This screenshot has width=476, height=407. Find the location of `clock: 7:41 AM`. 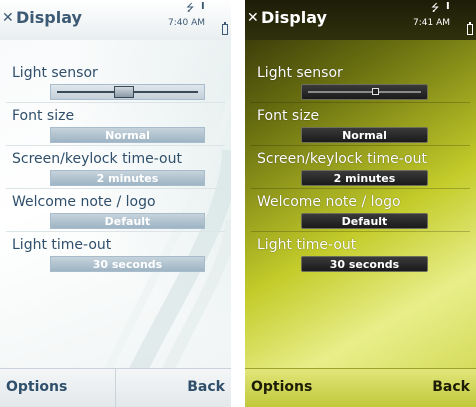

clock: 7:41 AM is located at coordinates (431, 23).